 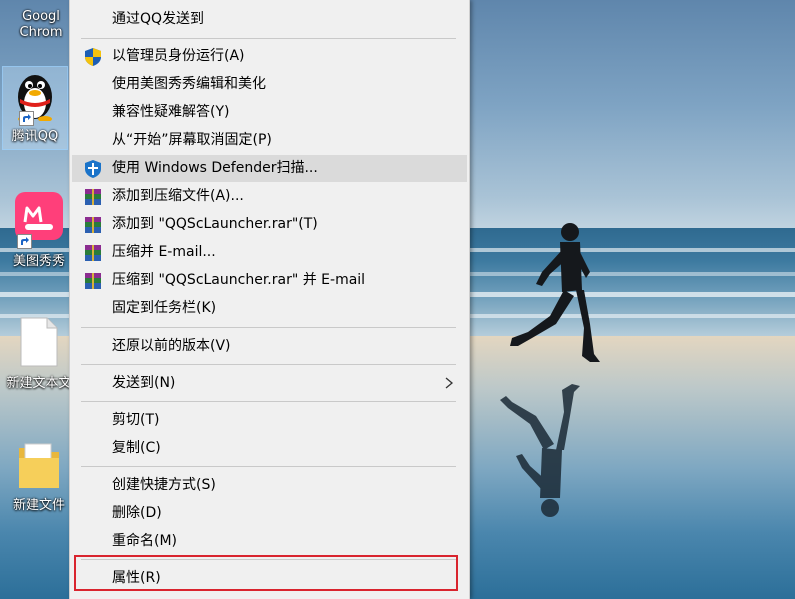 I want to click on menu-item-label: 重命名(M), so click(x=145, y=541).